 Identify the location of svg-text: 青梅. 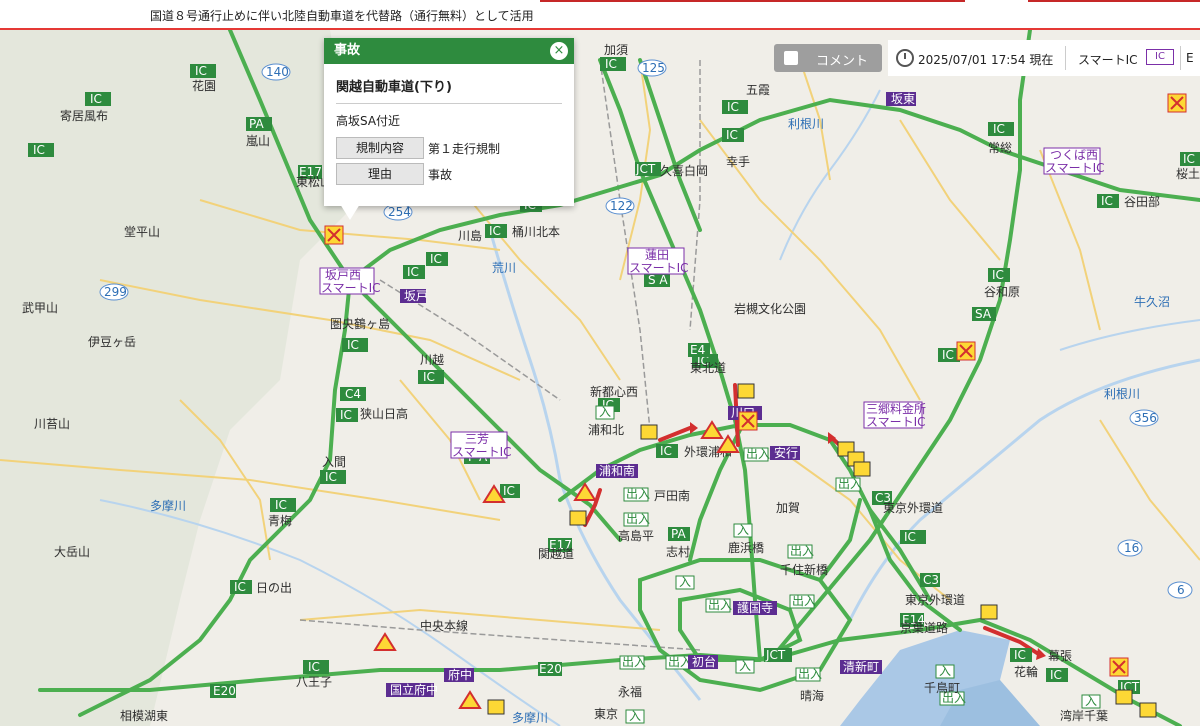
(280, 520).